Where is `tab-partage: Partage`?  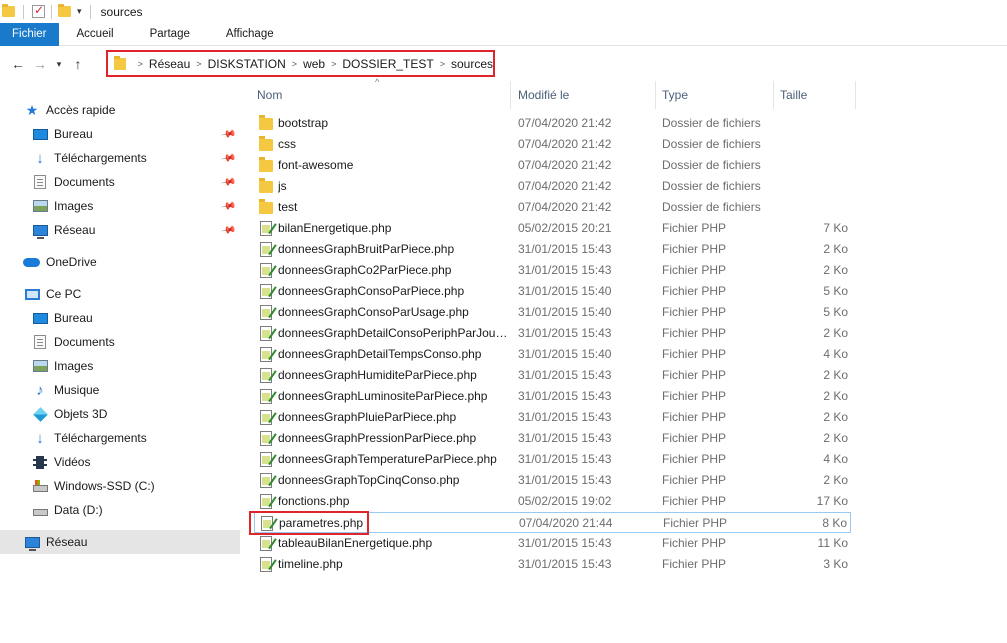
tab-partage: Partage is located at coordinates (170, 34).